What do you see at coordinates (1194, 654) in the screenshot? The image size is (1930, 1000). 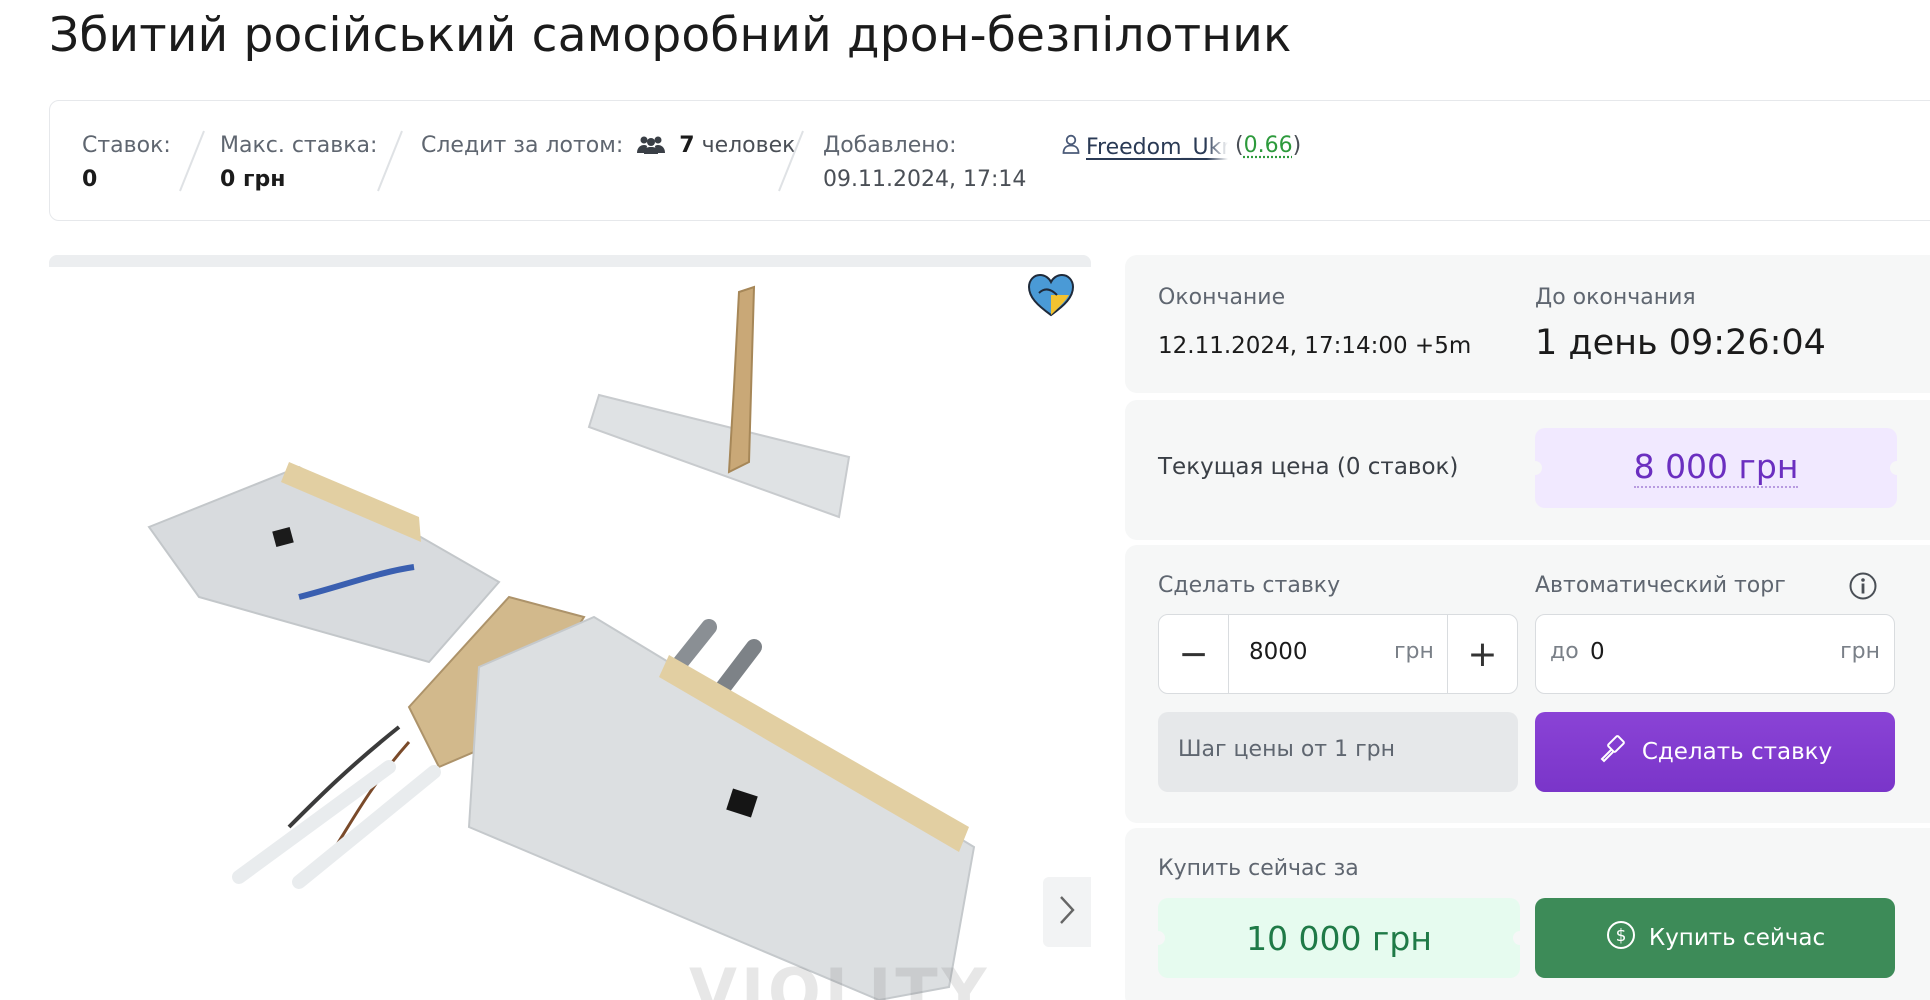 I see `decrease-bid-button: −` at bounding box center [1194, 654].